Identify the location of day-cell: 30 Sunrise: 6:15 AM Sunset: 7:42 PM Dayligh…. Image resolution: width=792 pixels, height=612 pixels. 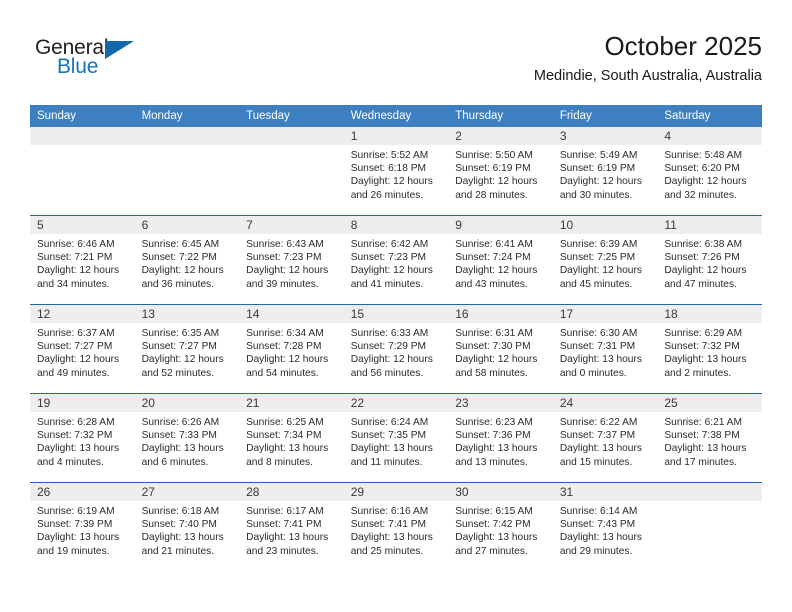
(500, 527).